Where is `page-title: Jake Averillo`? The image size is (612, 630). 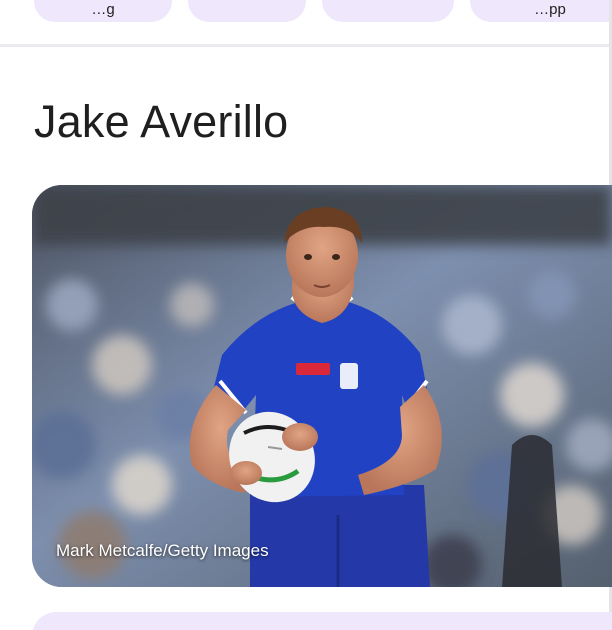
page-title: Jake Averillo is located at coordinates (161, 121).